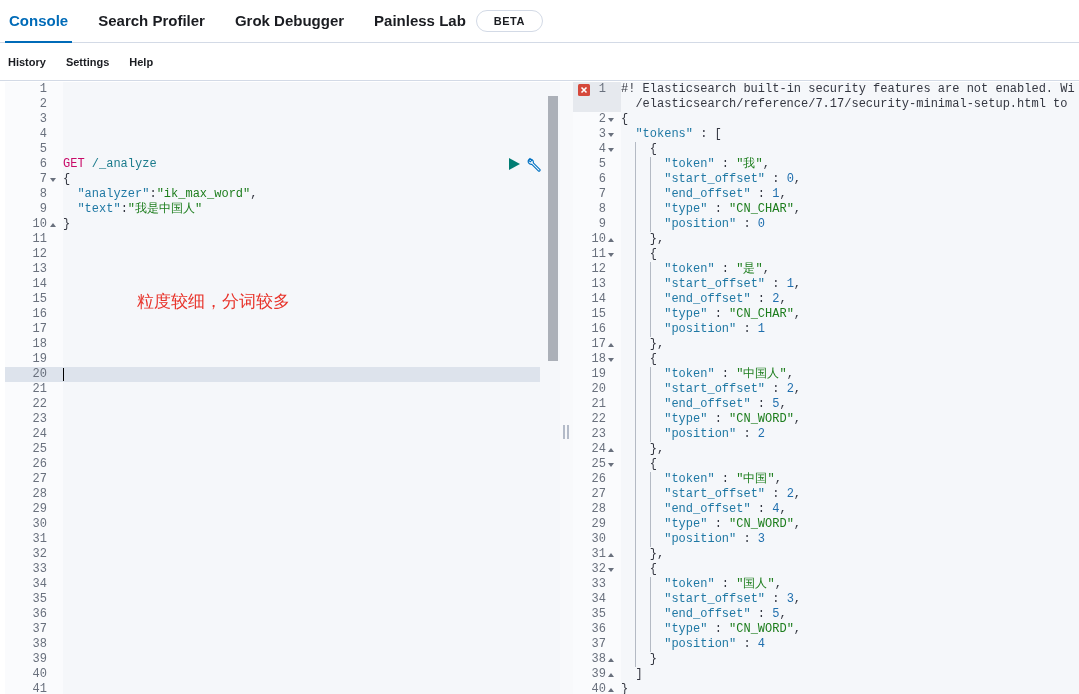  Describe the element at coordinates (715, 329) in the screenshot. I see `code-line: "position" : 1` at that location.